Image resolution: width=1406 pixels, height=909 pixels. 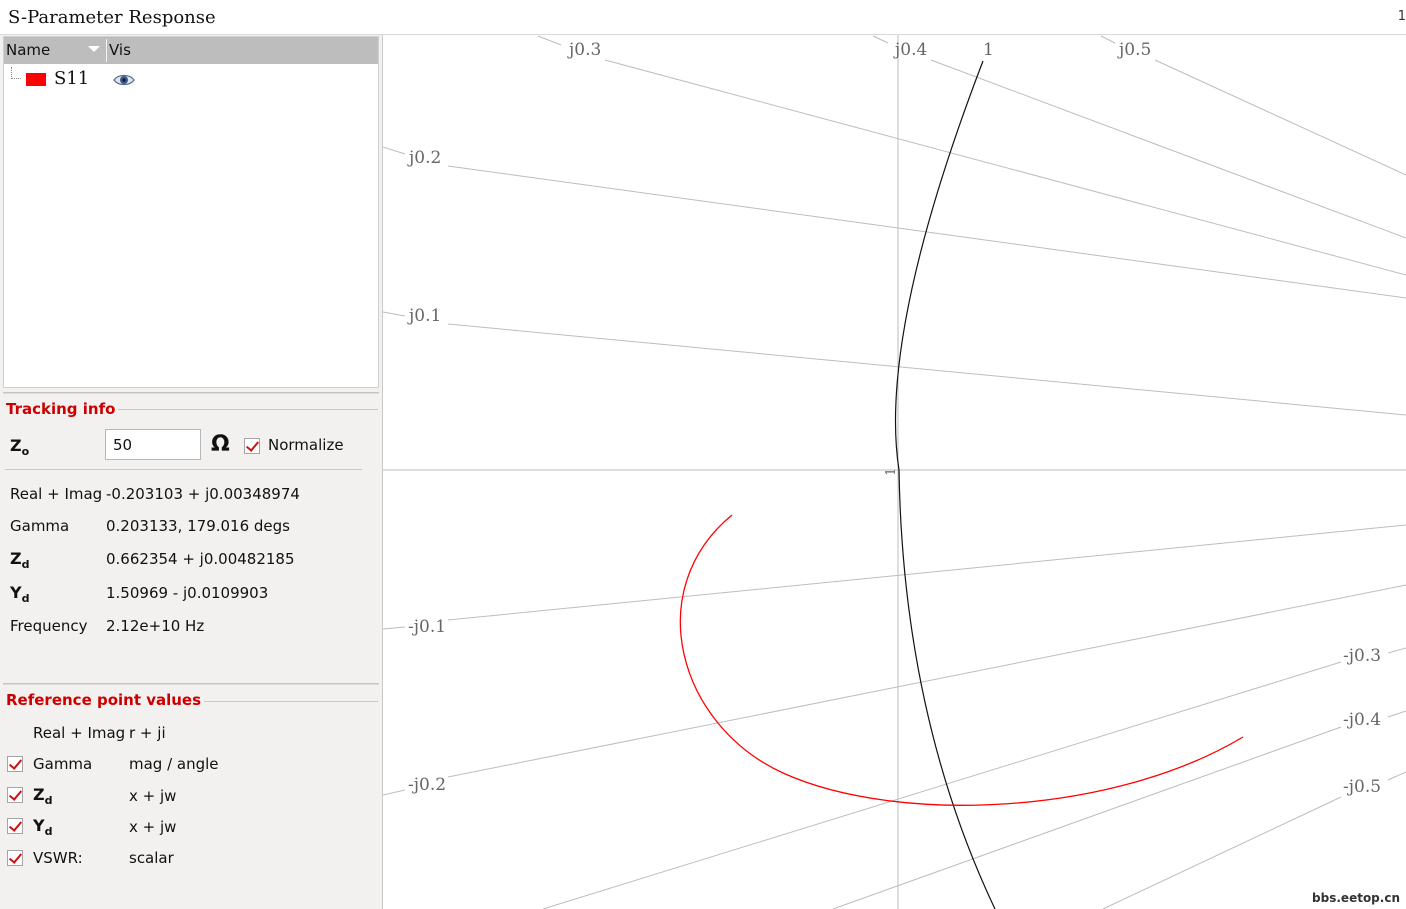 What do you see at coordinates (105, 700) in the screenshot?
I see `reference-values-title: Reference point values` at bounding box center [105, 700].